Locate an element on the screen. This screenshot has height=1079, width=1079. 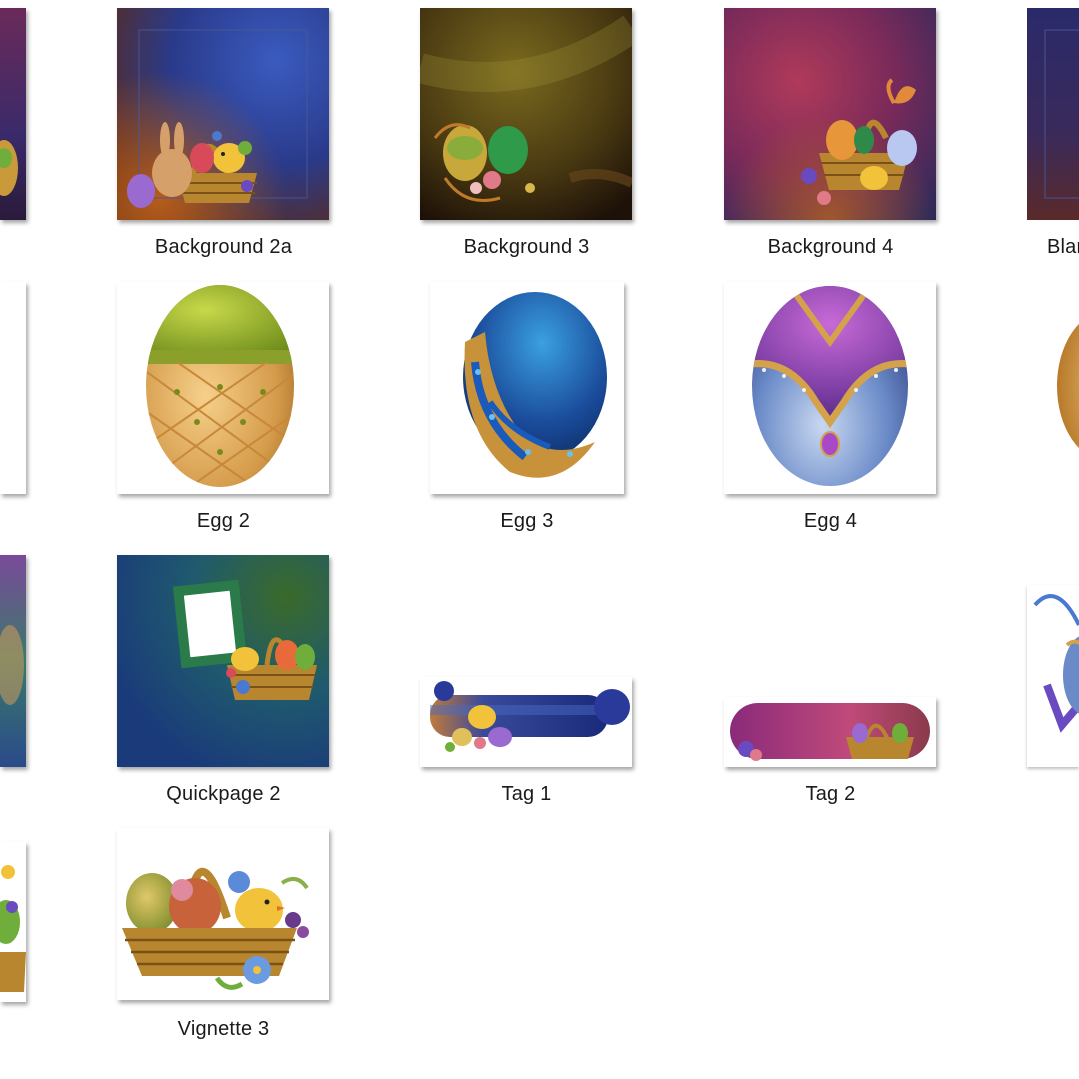
file-name-label: Egg 2 is located at coordinates (223, 521).